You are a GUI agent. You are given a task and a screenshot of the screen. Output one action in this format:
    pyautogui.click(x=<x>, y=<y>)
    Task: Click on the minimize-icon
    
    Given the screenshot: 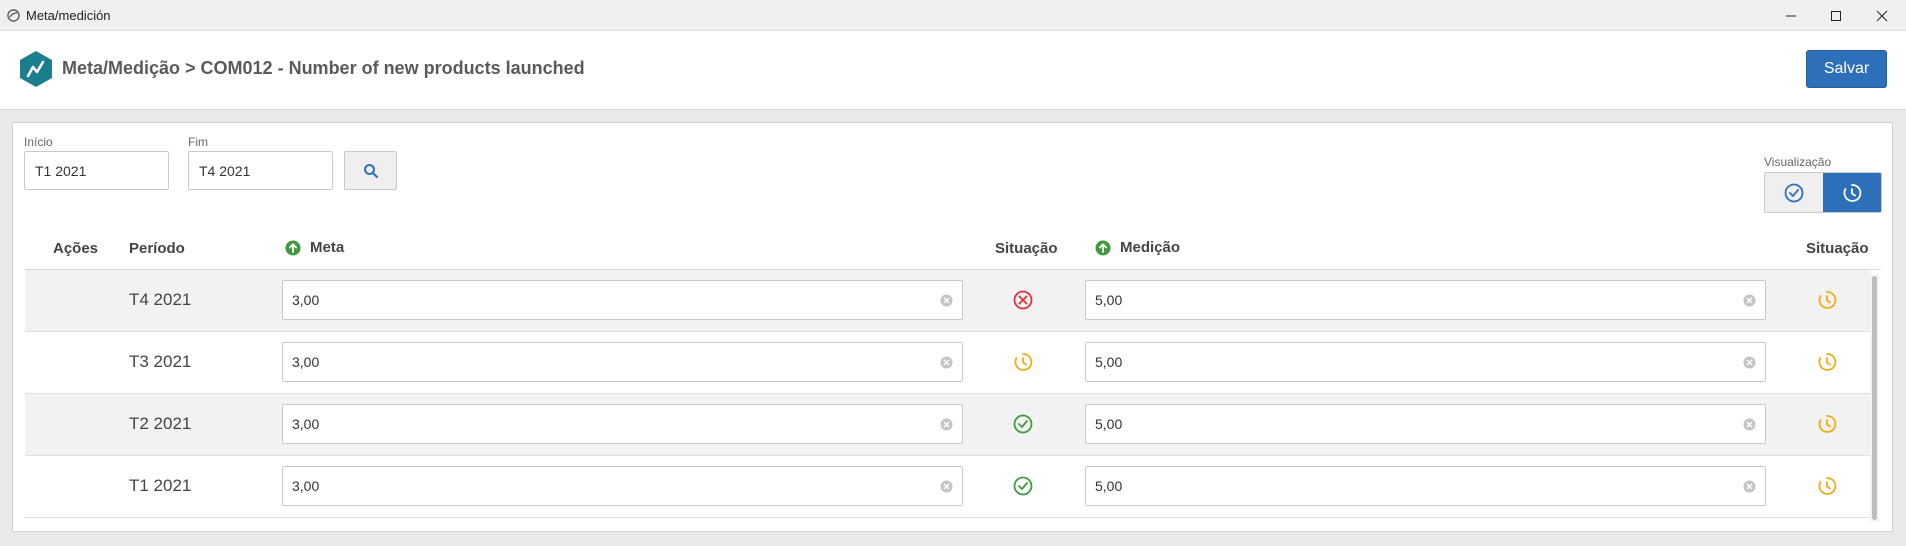 What is the action you would take?
    pyautogui.click(x=1791, y=15)
    